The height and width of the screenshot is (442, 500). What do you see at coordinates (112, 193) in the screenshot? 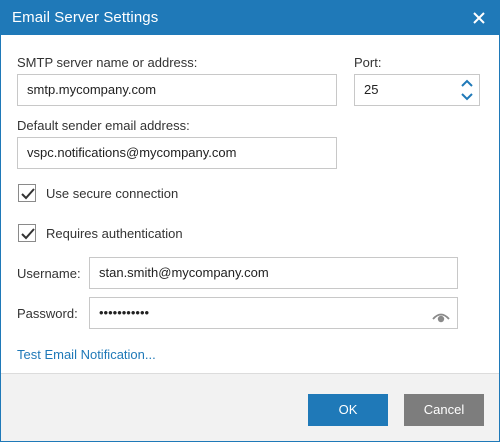
I see `secure-connection-label: Use secure connection` at bounding box center [112, 193].